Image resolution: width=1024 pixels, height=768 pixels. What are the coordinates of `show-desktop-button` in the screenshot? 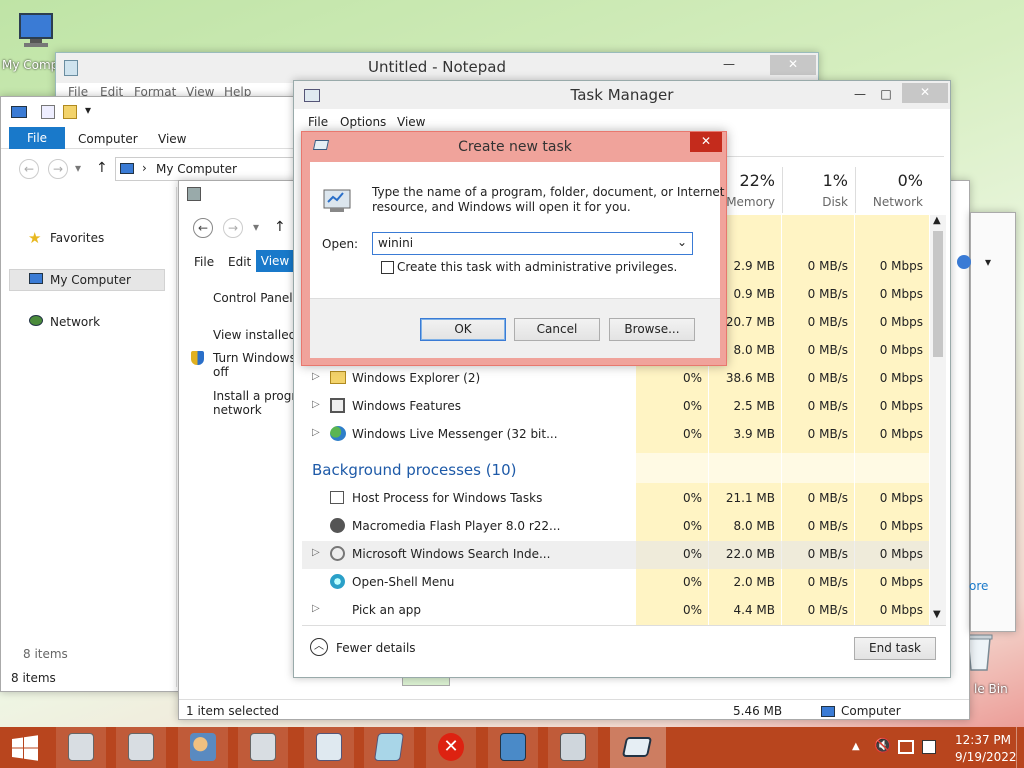 It's located at (1020, 747).